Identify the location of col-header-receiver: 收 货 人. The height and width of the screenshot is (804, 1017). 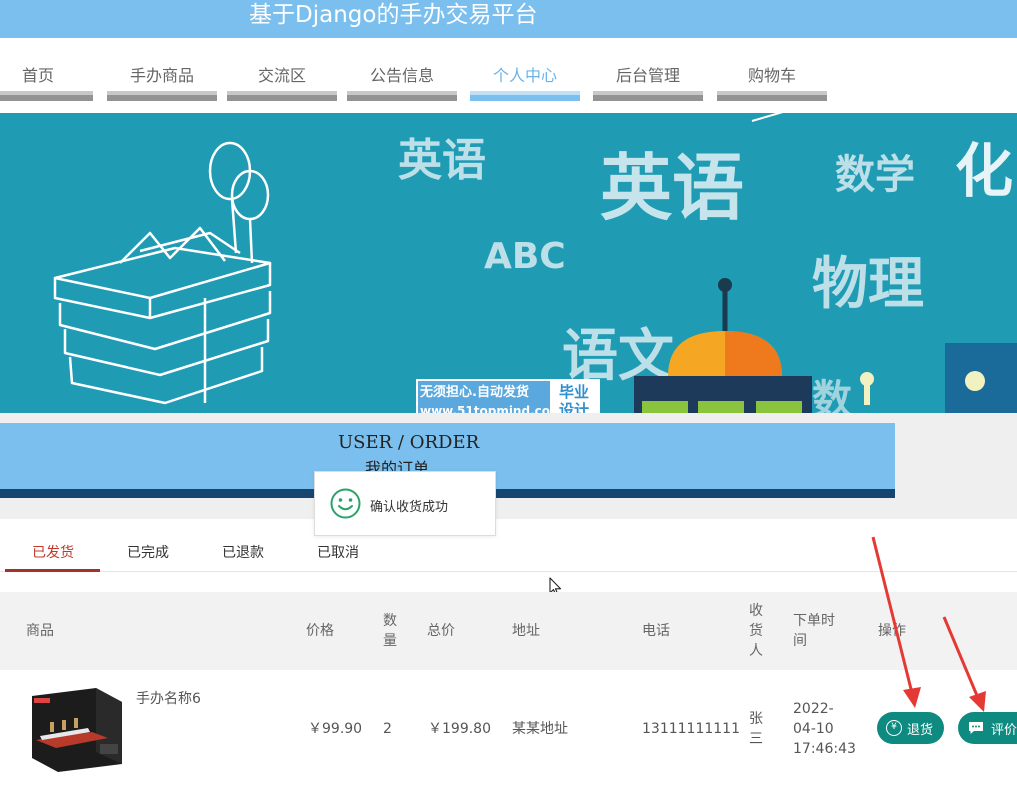
(756, 631).